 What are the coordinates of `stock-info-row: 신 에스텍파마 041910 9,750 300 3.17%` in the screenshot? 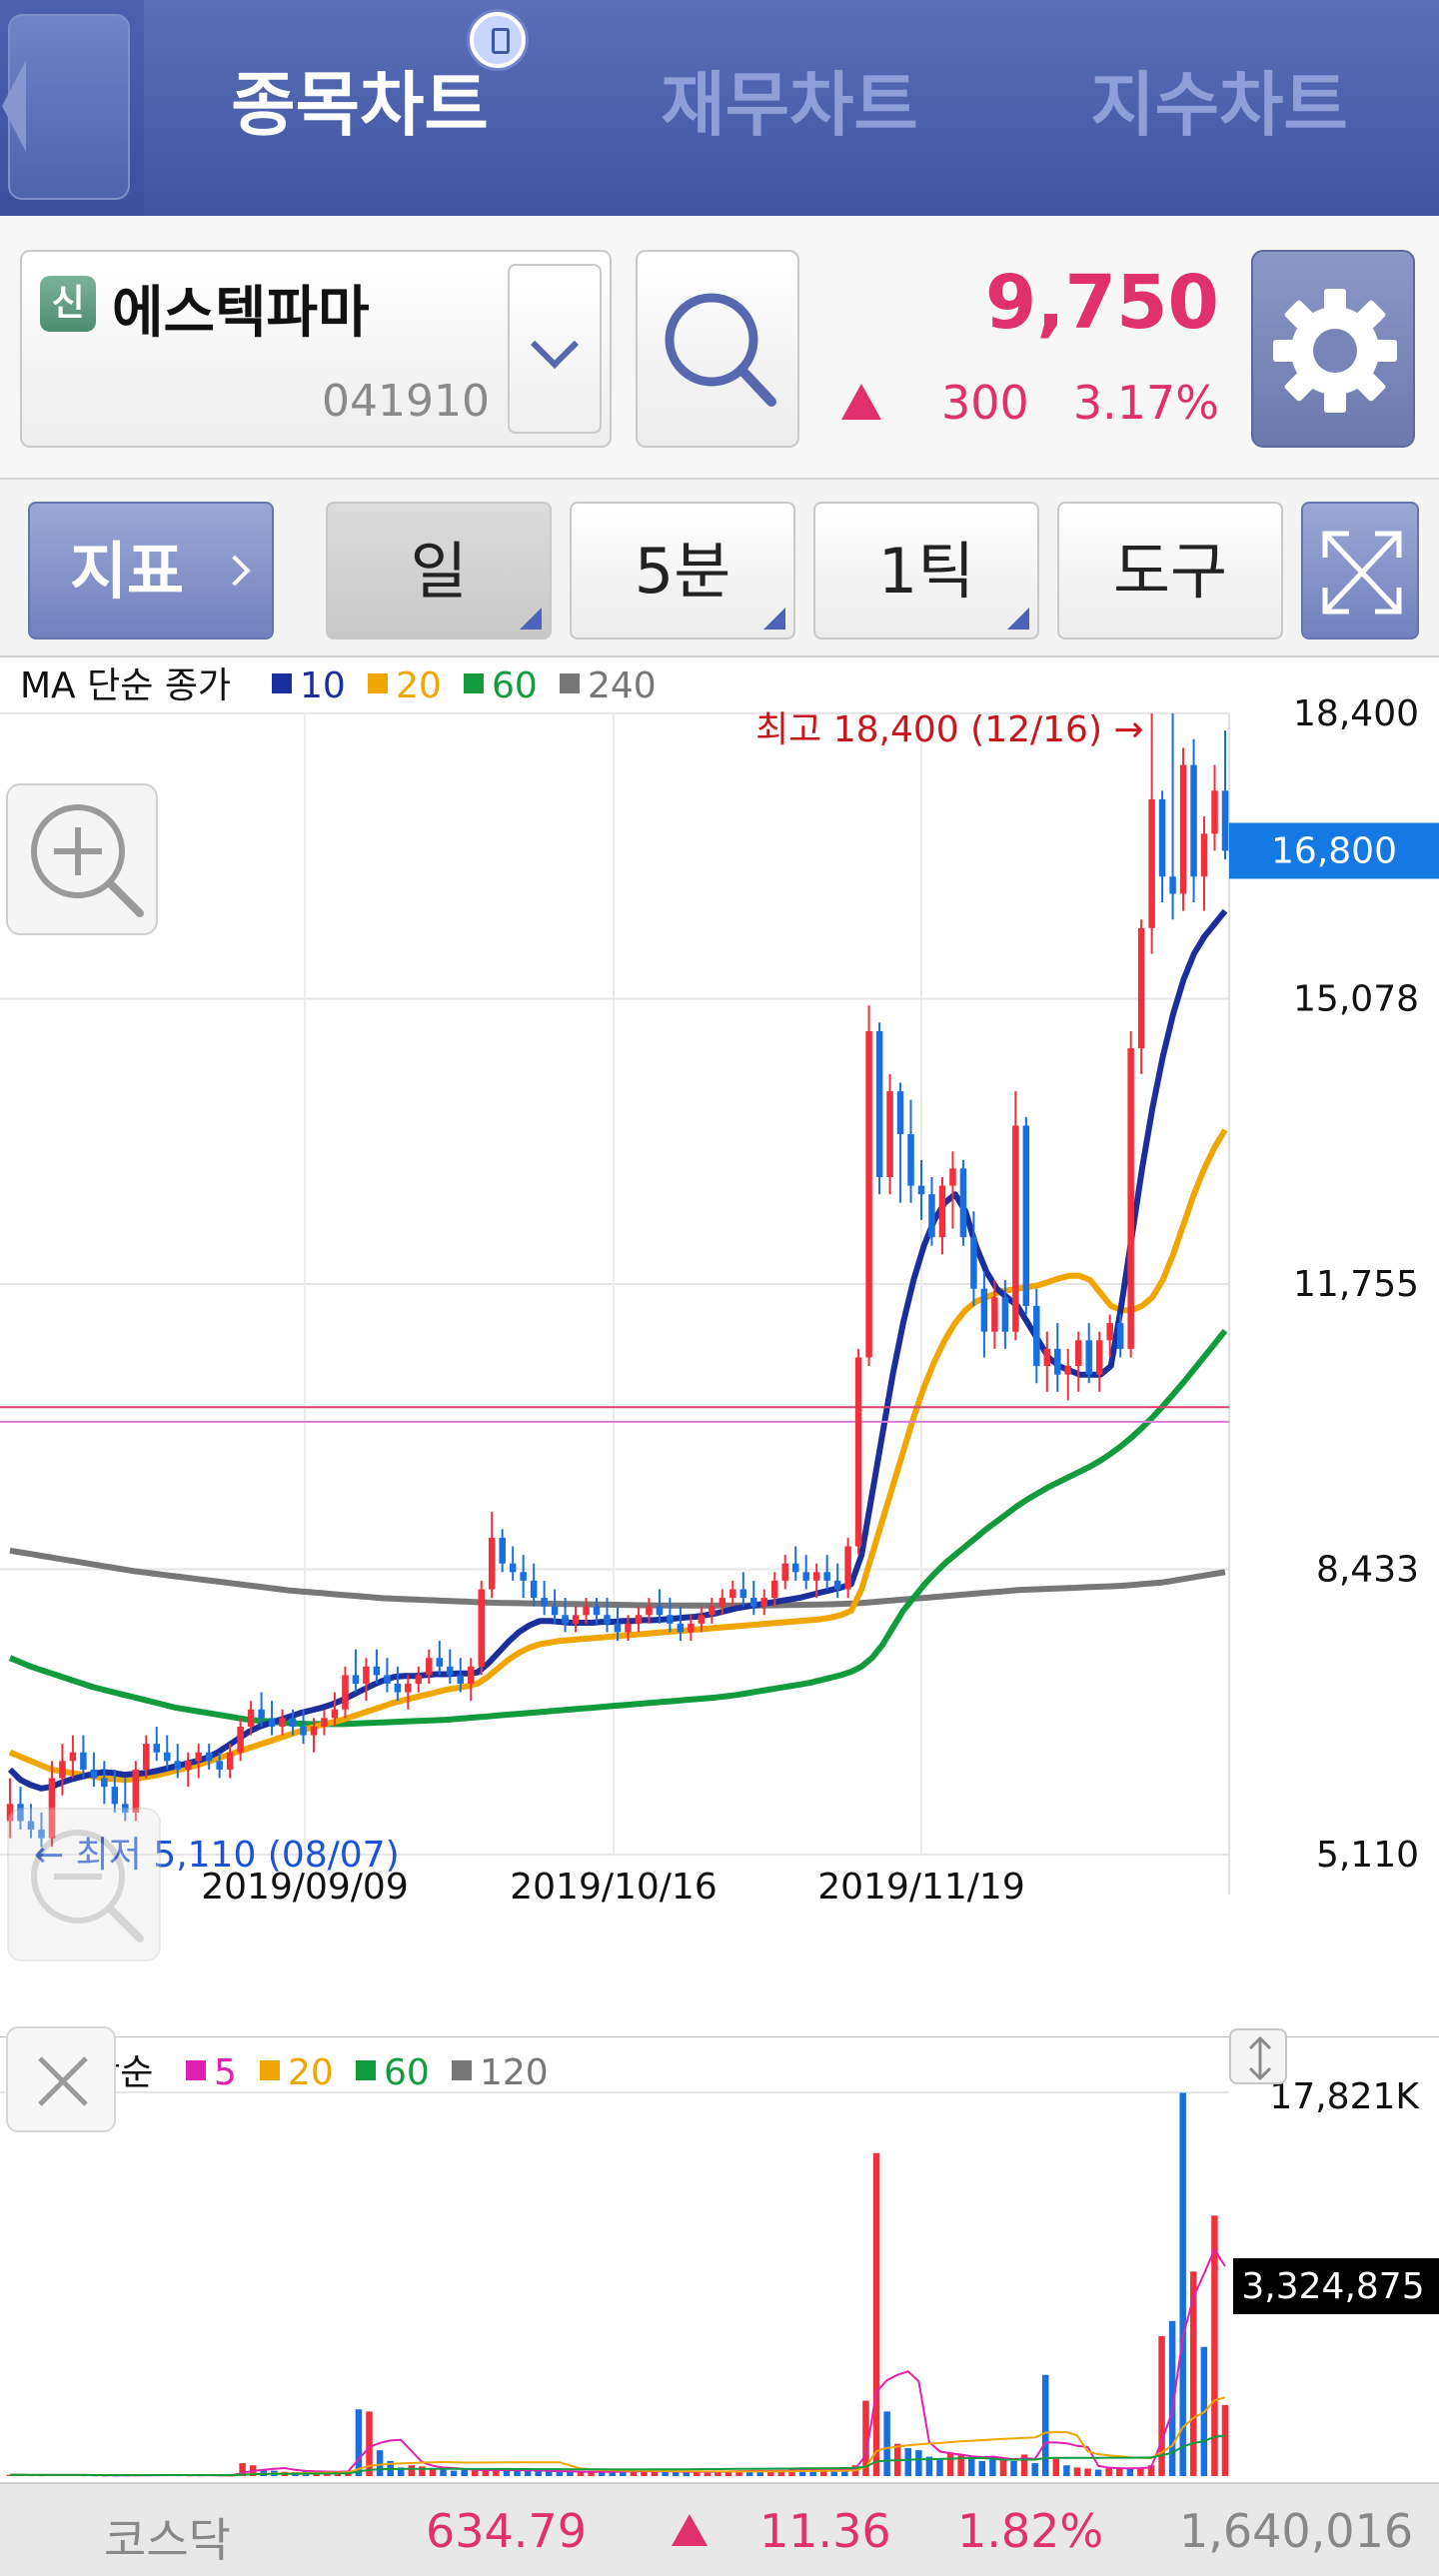 It's located at (719, 348).